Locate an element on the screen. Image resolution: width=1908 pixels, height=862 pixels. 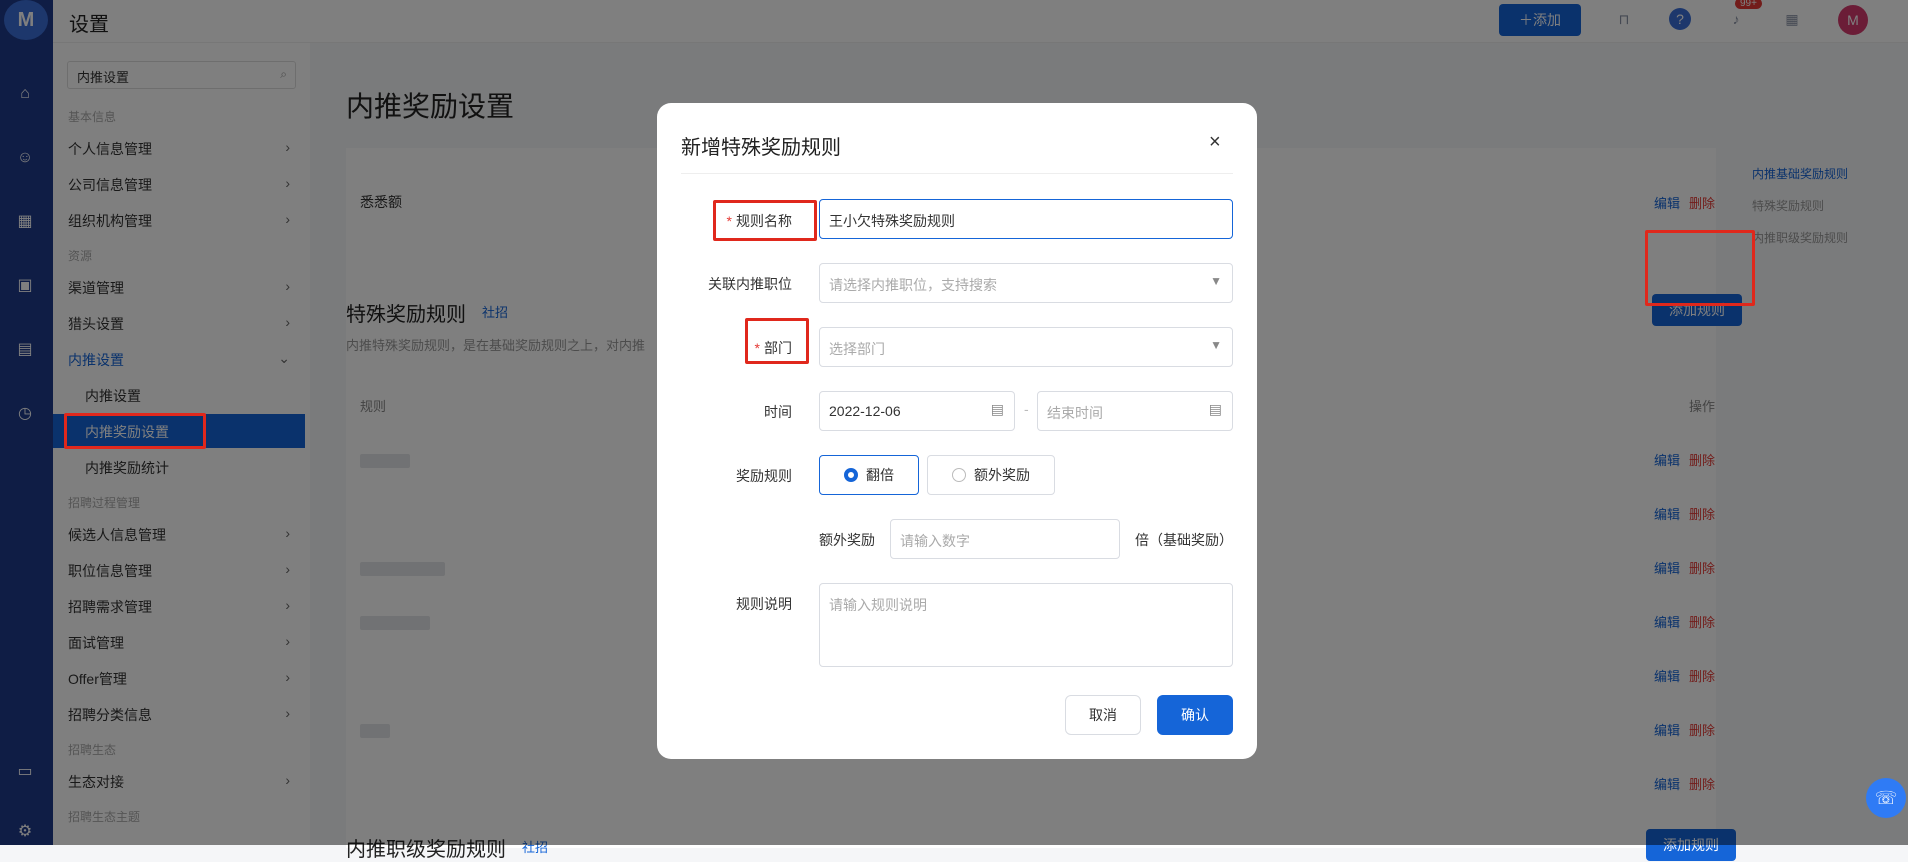
position-select: 请选择内推职位，支持搜索 ▼ is located at coordinates (1026, 283).